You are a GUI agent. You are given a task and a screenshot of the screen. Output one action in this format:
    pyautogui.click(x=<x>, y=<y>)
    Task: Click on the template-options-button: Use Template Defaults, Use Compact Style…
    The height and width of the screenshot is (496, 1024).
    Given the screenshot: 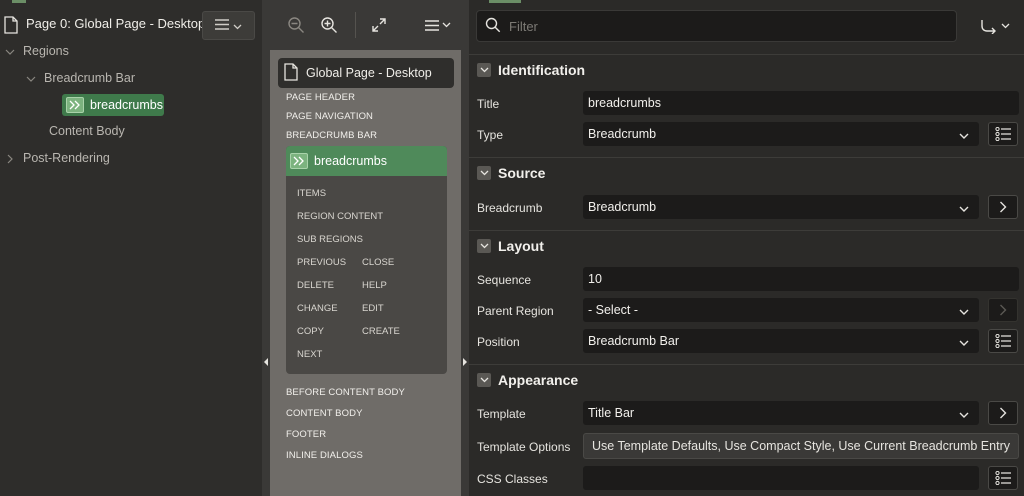 What is the action you would take?
    pyautogui.click(x=801, y=446)
    